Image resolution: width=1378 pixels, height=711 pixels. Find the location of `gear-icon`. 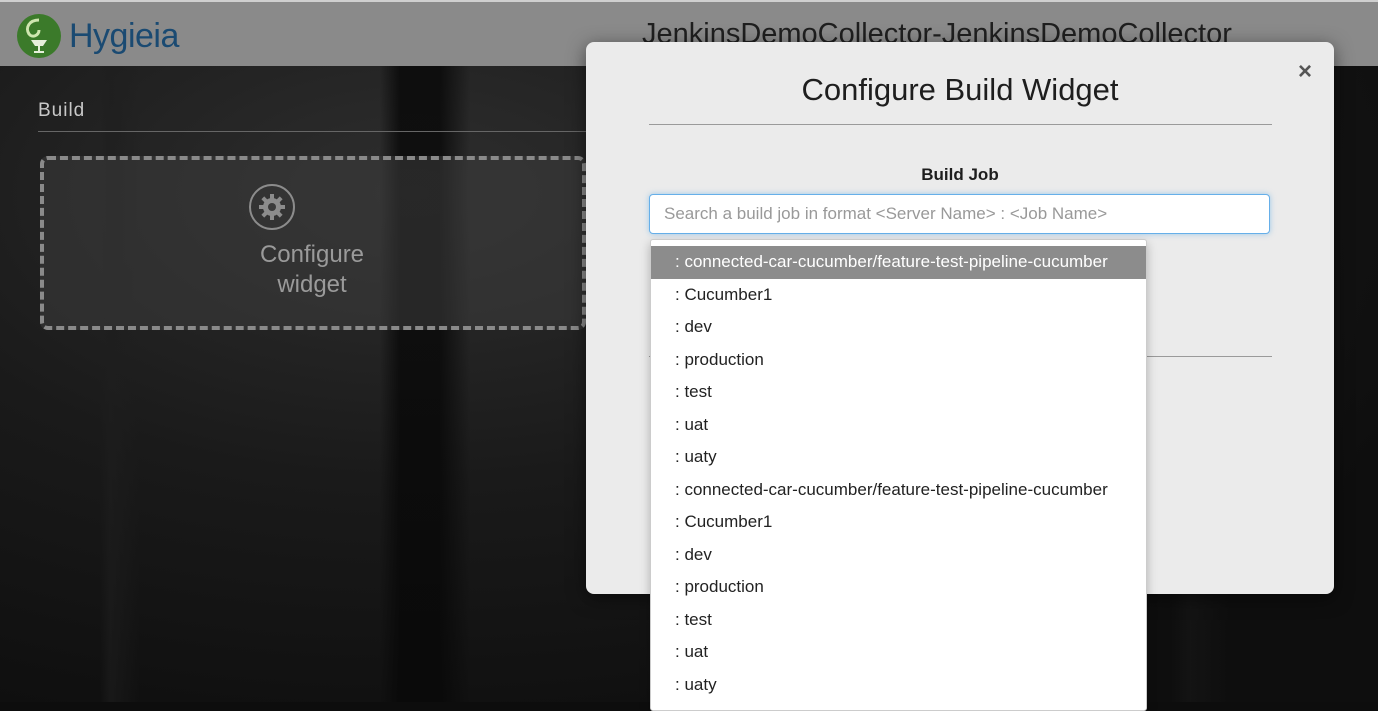

gear-icon is located at coordinates (272, 207).